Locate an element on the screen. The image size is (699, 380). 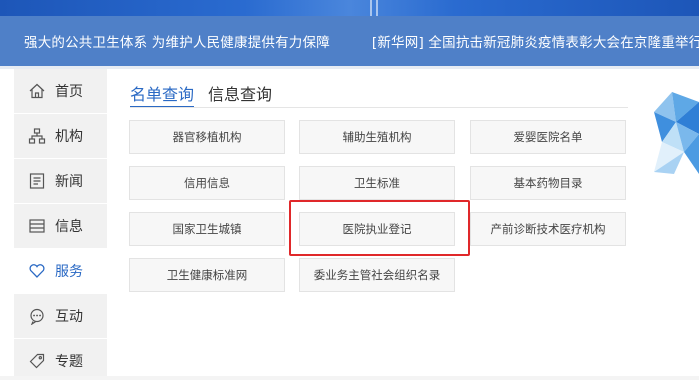
decorative-graphic is located at coordinates (676, 133).